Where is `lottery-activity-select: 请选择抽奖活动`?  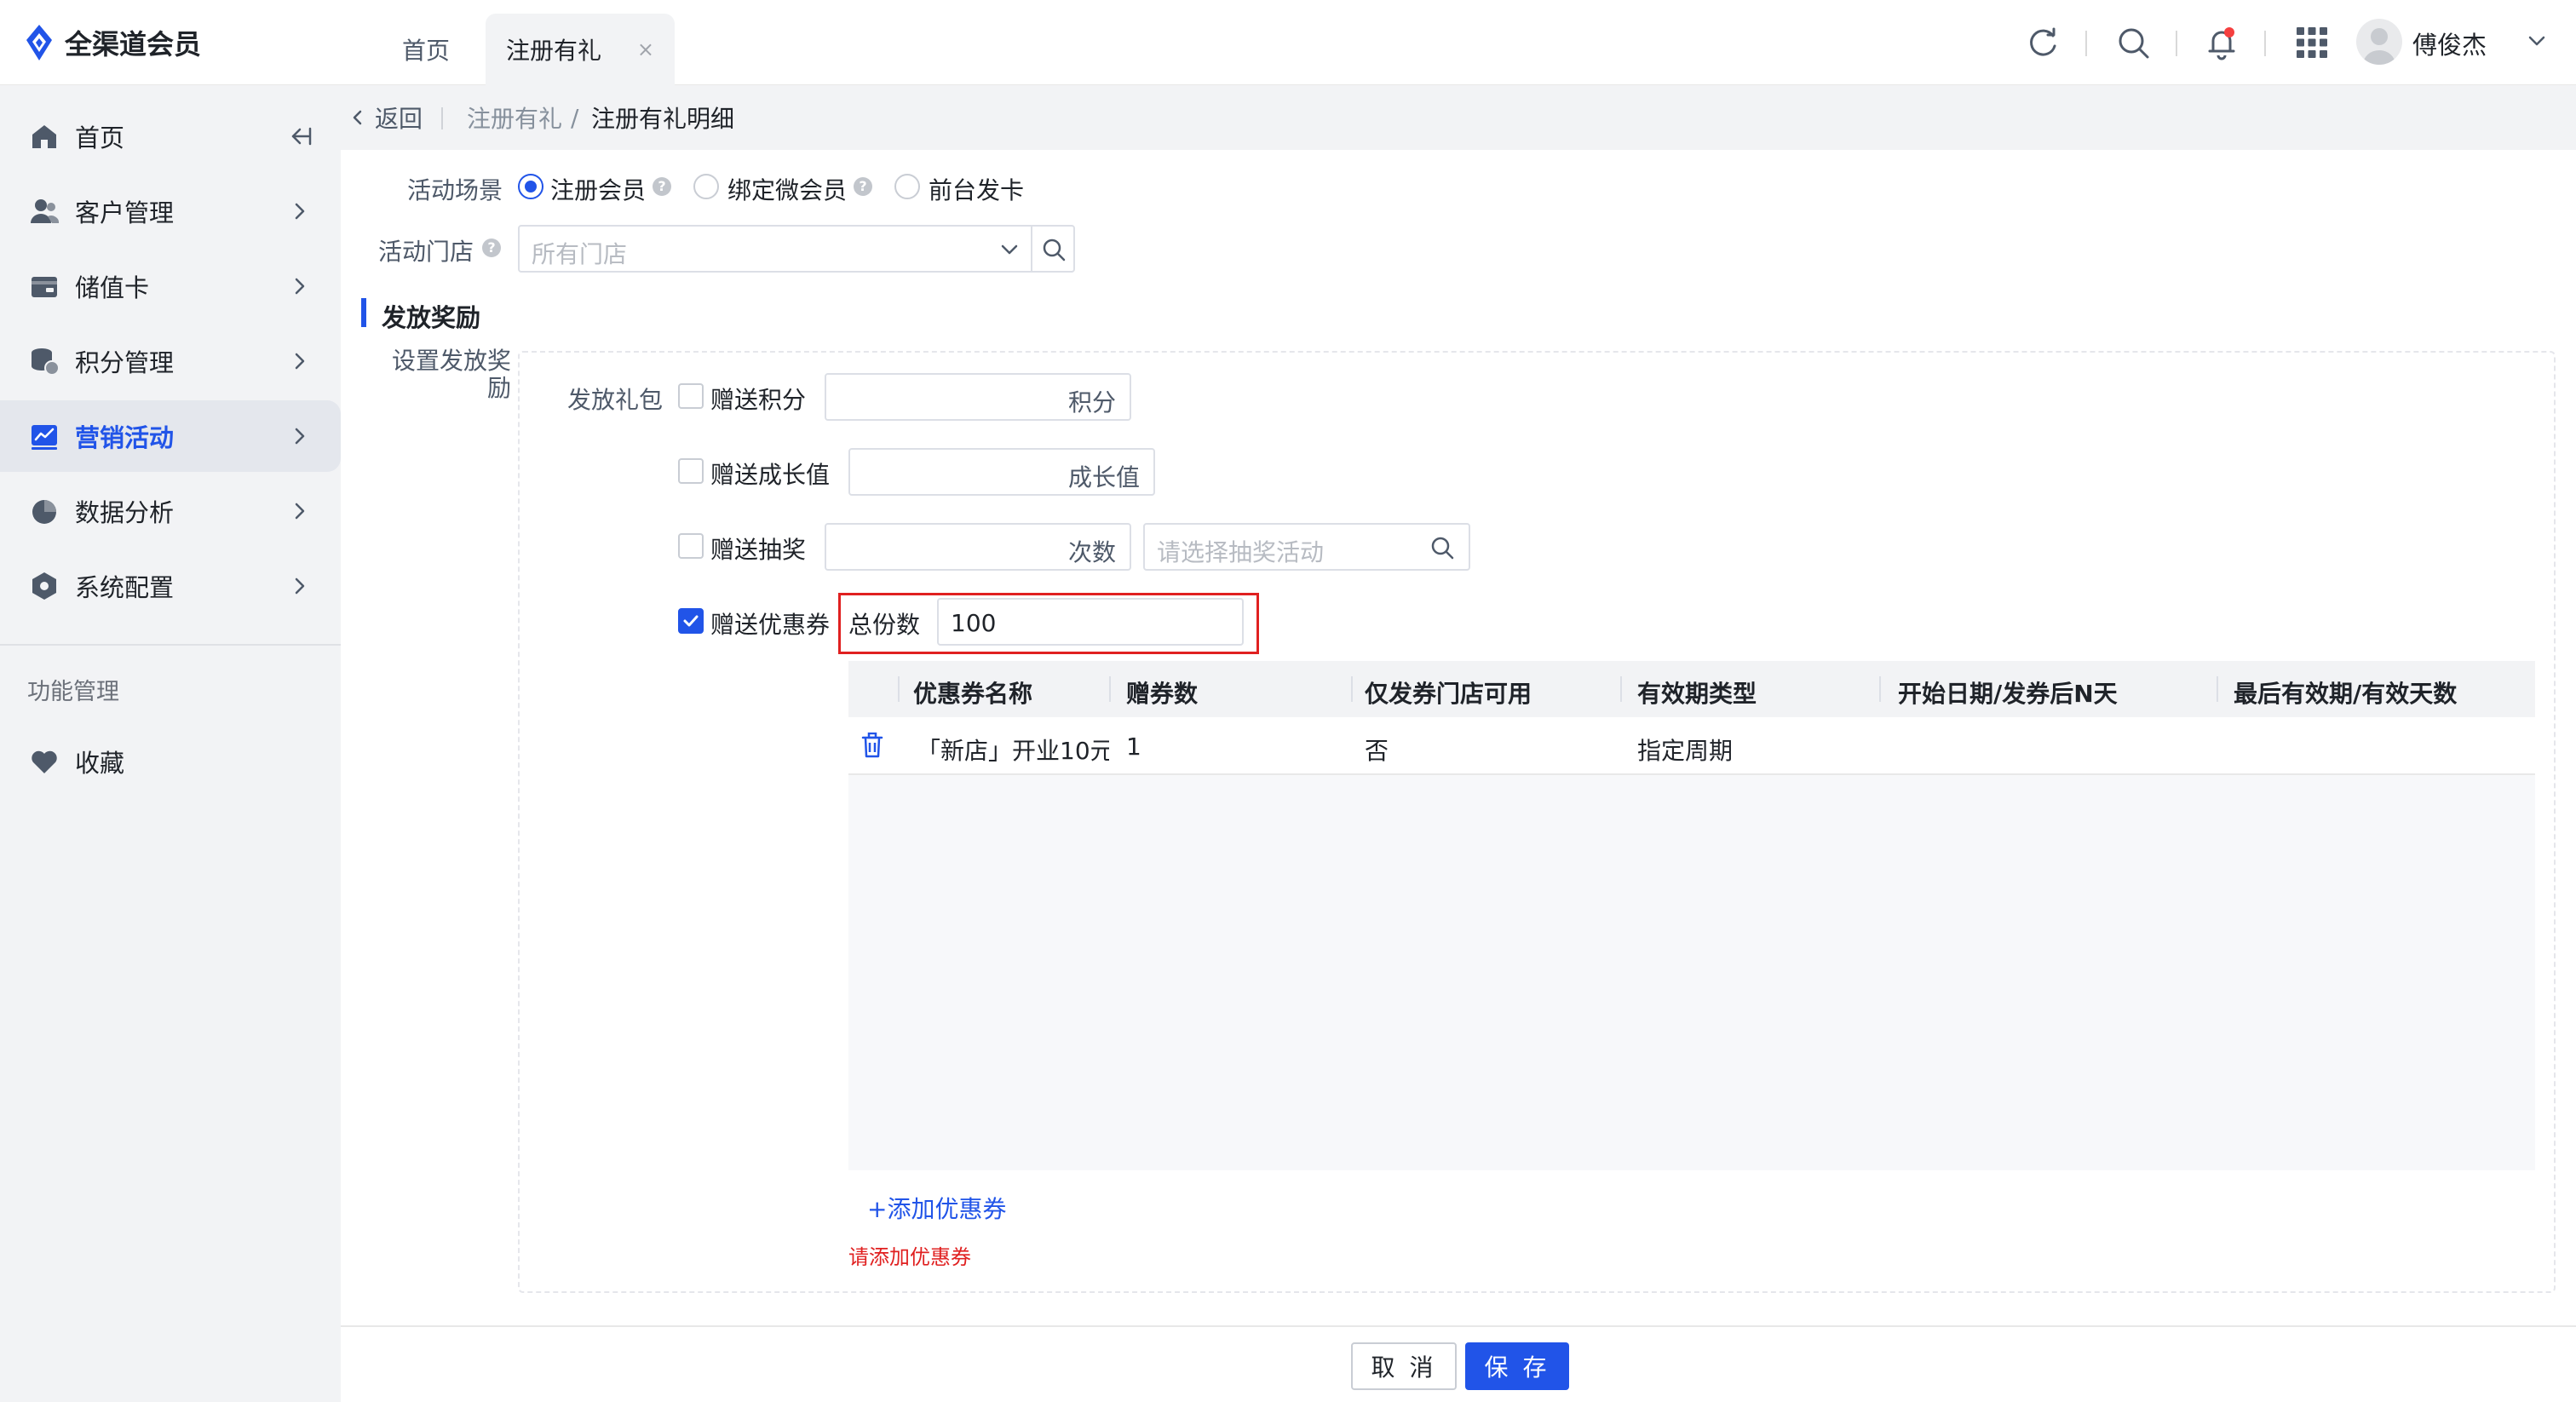
lottery-activity-select: 请选择抽奖活动 is located at coordinates (1307, 547).